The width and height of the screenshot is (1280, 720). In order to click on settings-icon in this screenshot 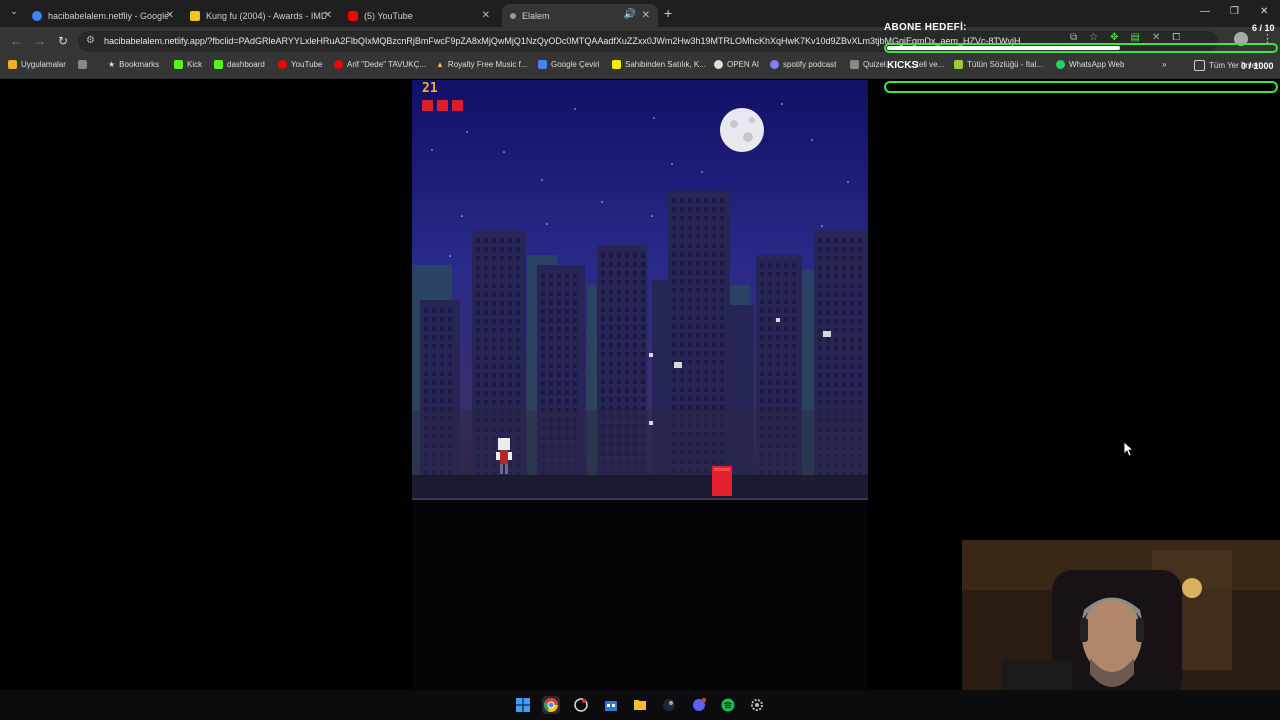, I will do `click(757, 705)`.